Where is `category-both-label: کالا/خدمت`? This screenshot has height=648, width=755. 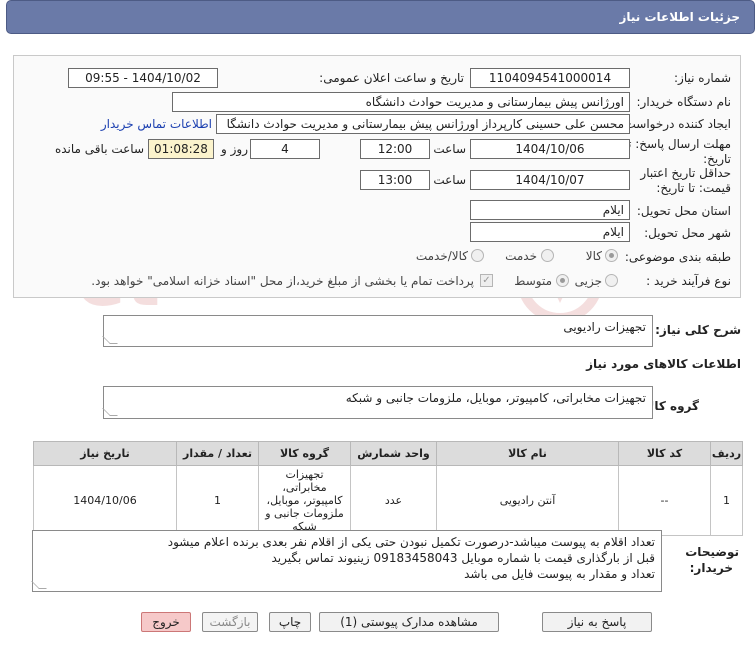
category-both-label: کالا/خدمت is located at coordinates (441, 256).